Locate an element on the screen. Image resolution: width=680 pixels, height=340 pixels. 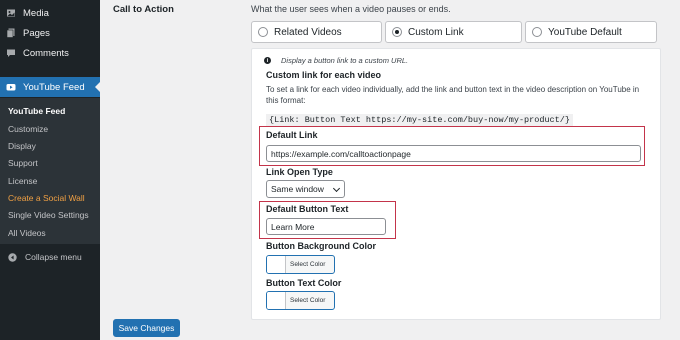
option-label: Related Videos is located at coordinates (308, 32).